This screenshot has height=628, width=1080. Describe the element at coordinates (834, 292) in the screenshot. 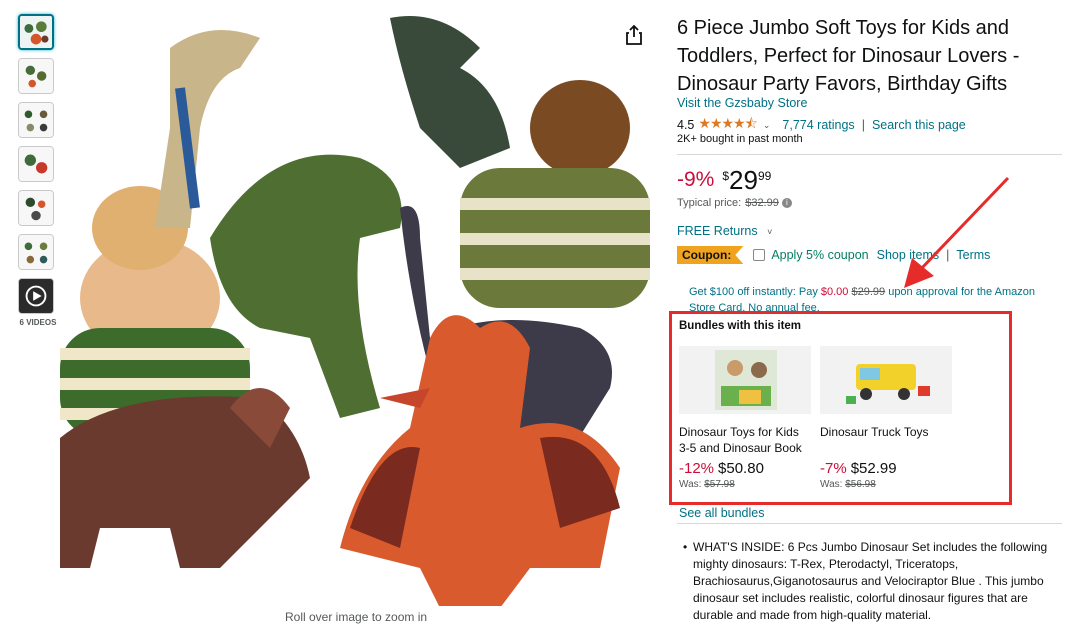

I see `offer-pay-amount: $0.00` at that location.